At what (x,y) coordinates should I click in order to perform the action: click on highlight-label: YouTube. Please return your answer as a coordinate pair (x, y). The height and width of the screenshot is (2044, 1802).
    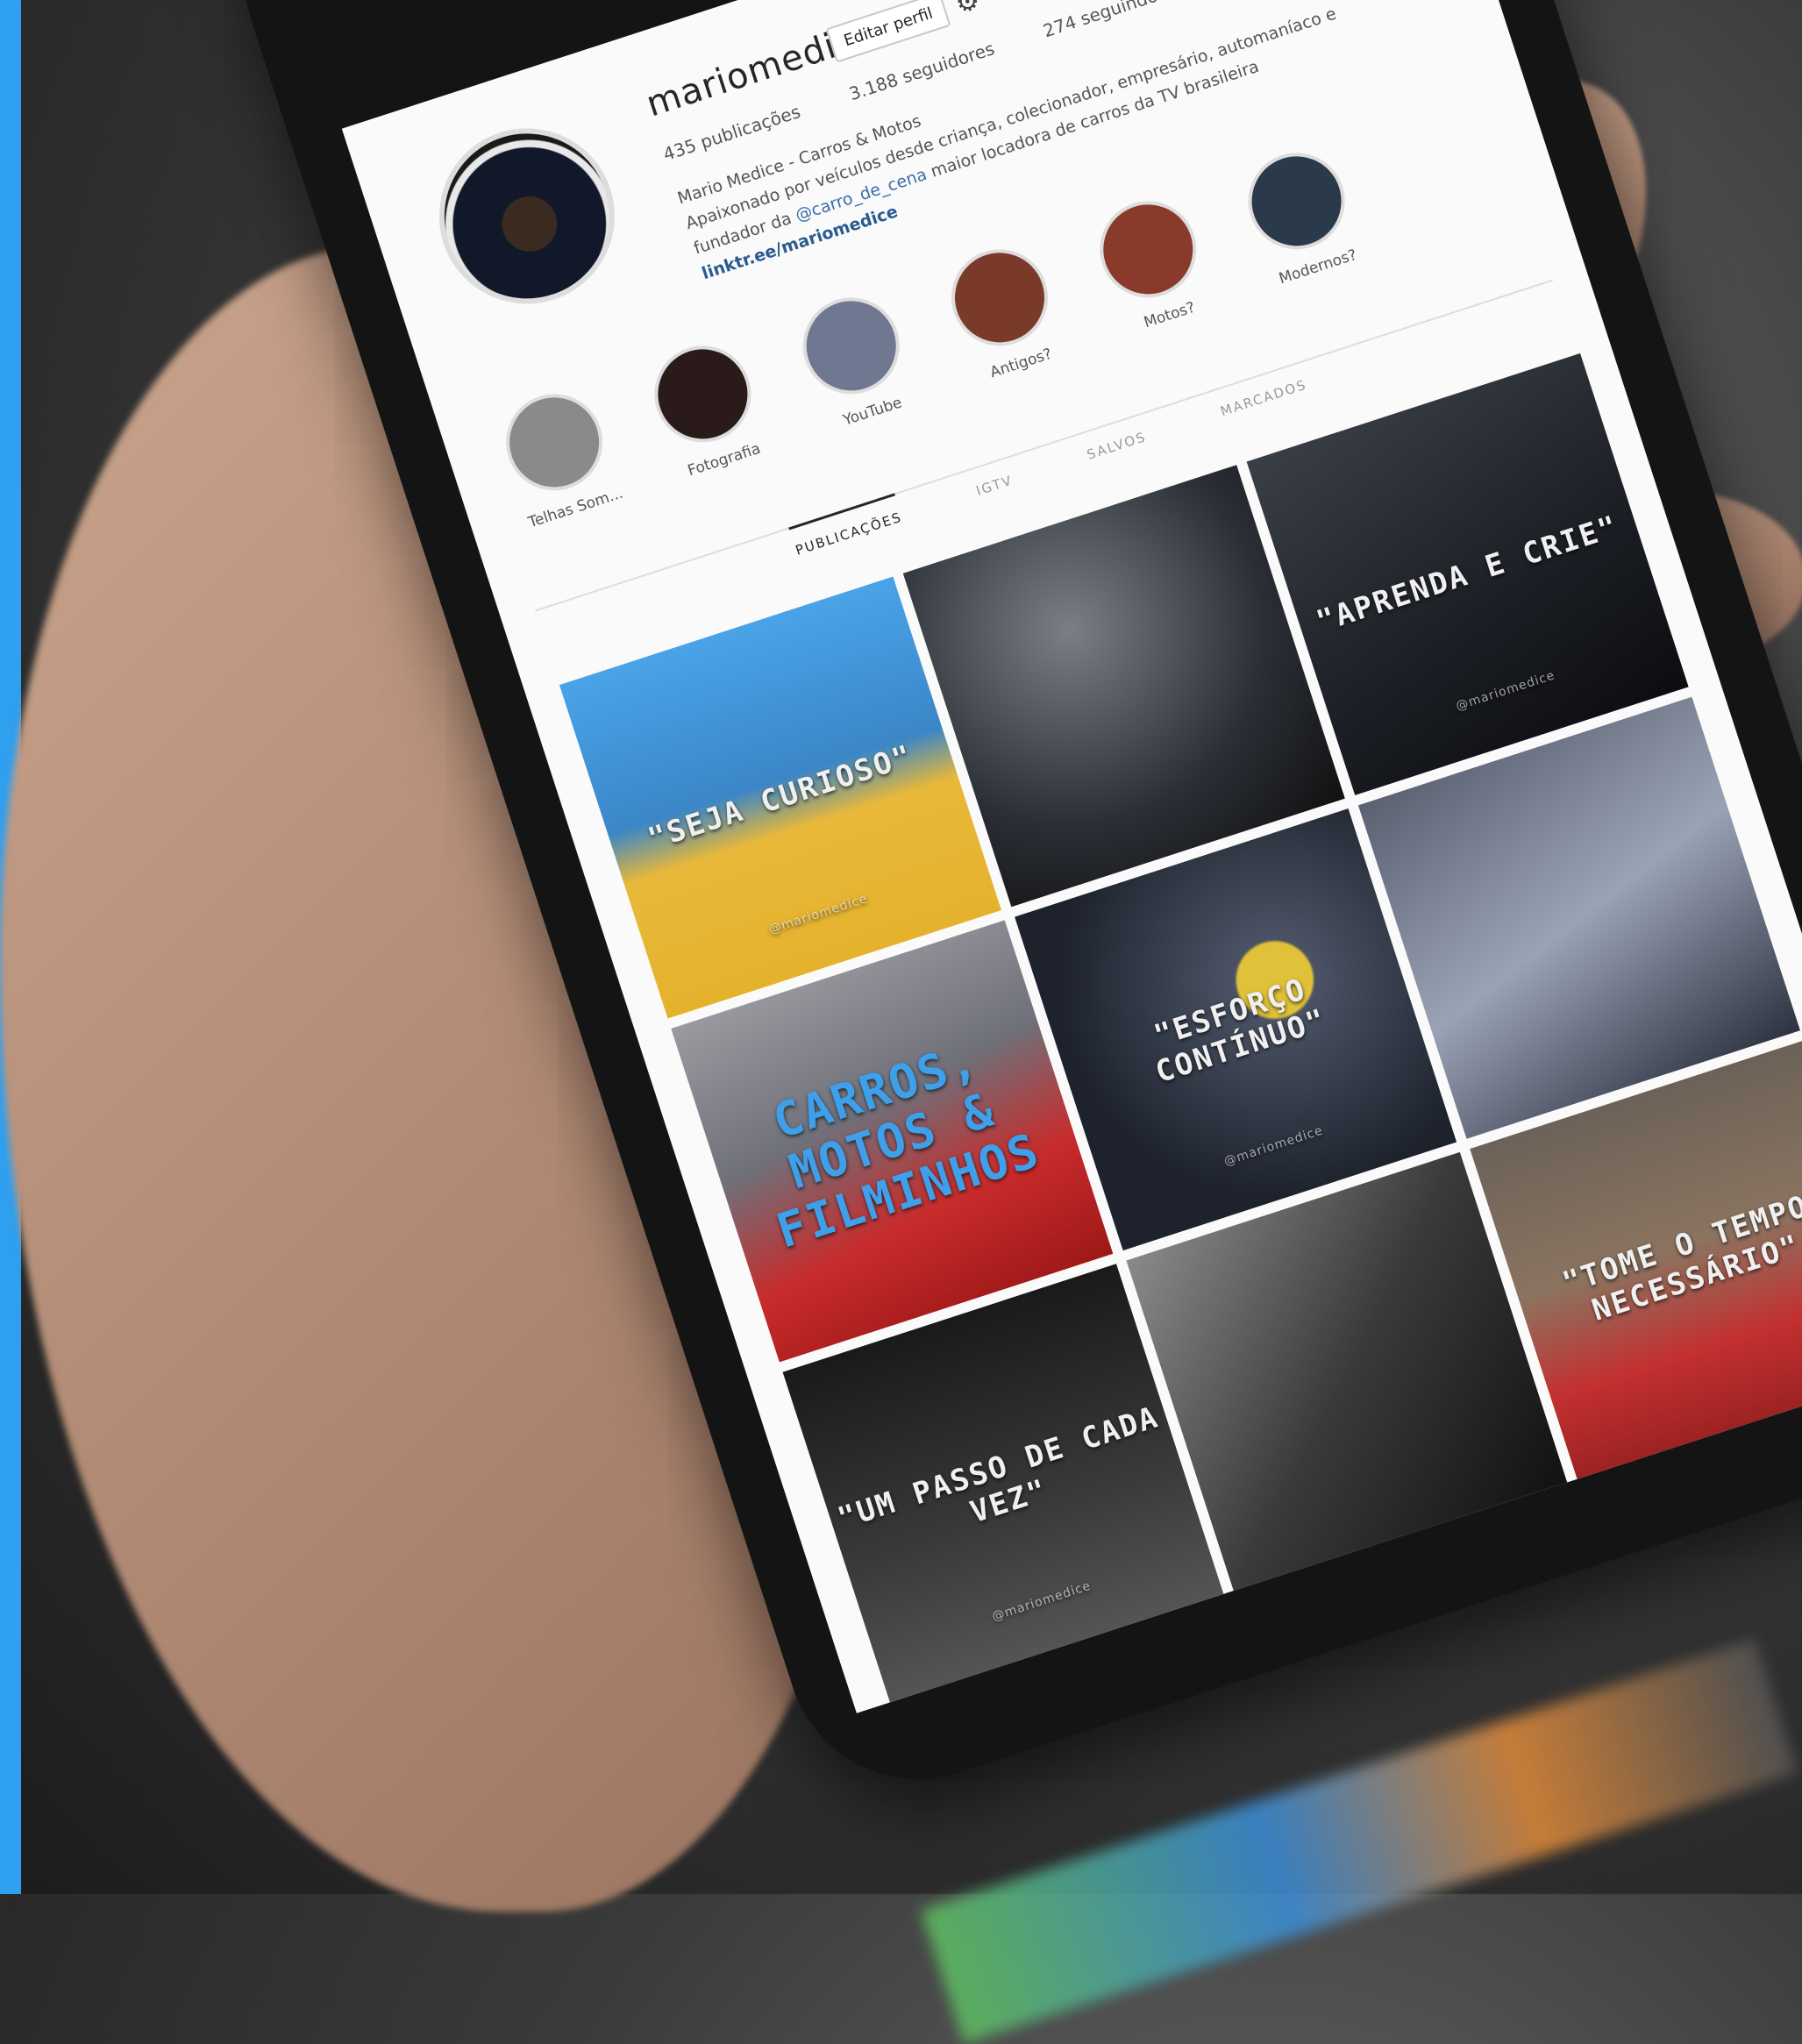
    Looking at the image, I should click on (873, 412).